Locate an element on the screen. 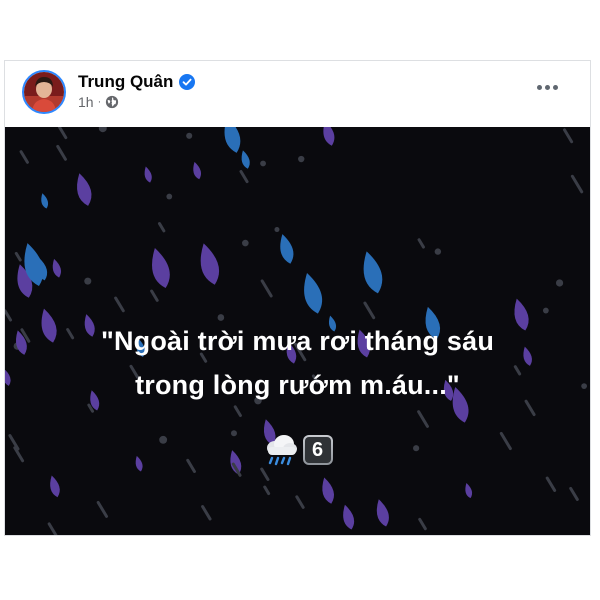  more-options-icon is located at coordinates (547, 87).